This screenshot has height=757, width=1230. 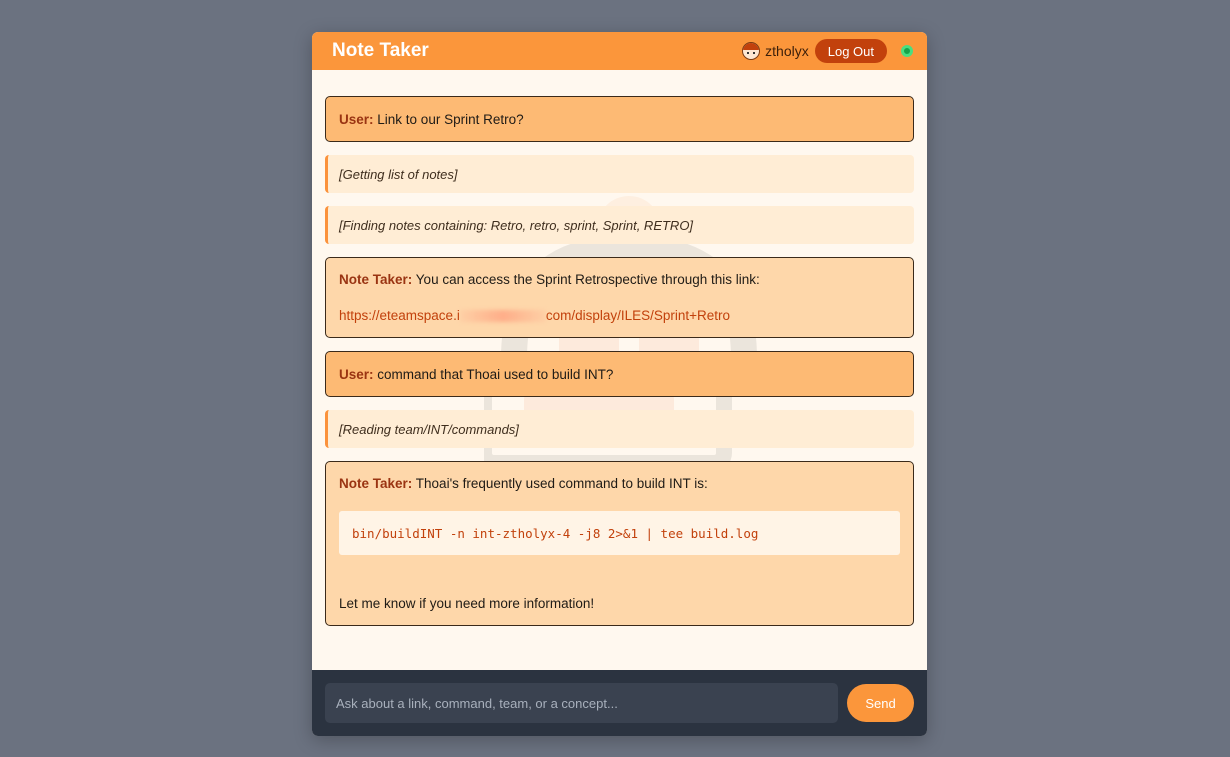 I want to click on status-text: [Reading team/INT/commands], so click(x=429, y=429).